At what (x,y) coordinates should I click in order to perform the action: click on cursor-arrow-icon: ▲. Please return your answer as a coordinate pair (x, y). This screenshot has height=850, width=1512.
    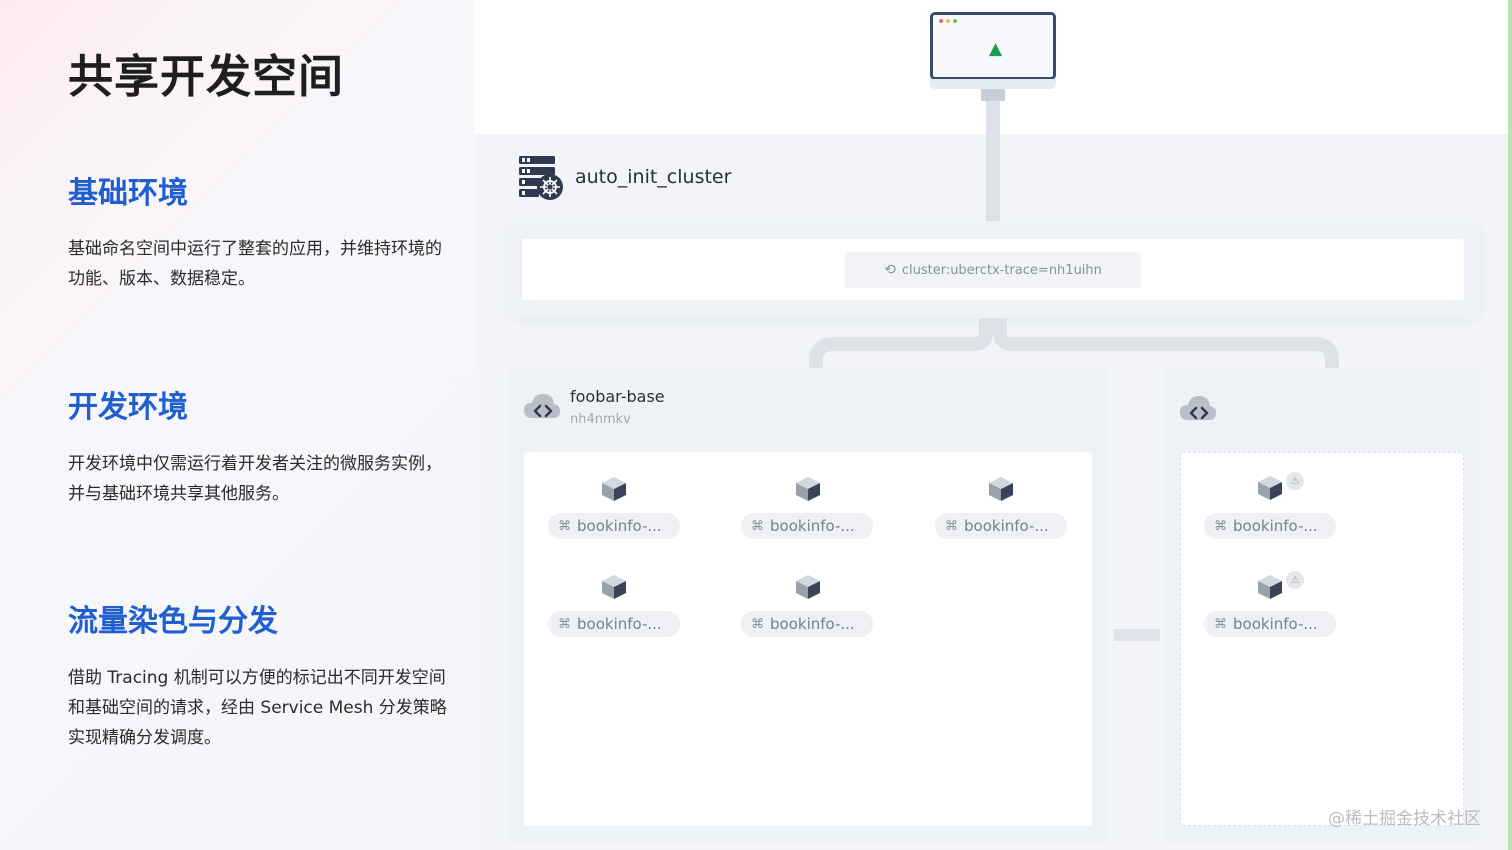
    Looking at the image, I should click on (996, 49).